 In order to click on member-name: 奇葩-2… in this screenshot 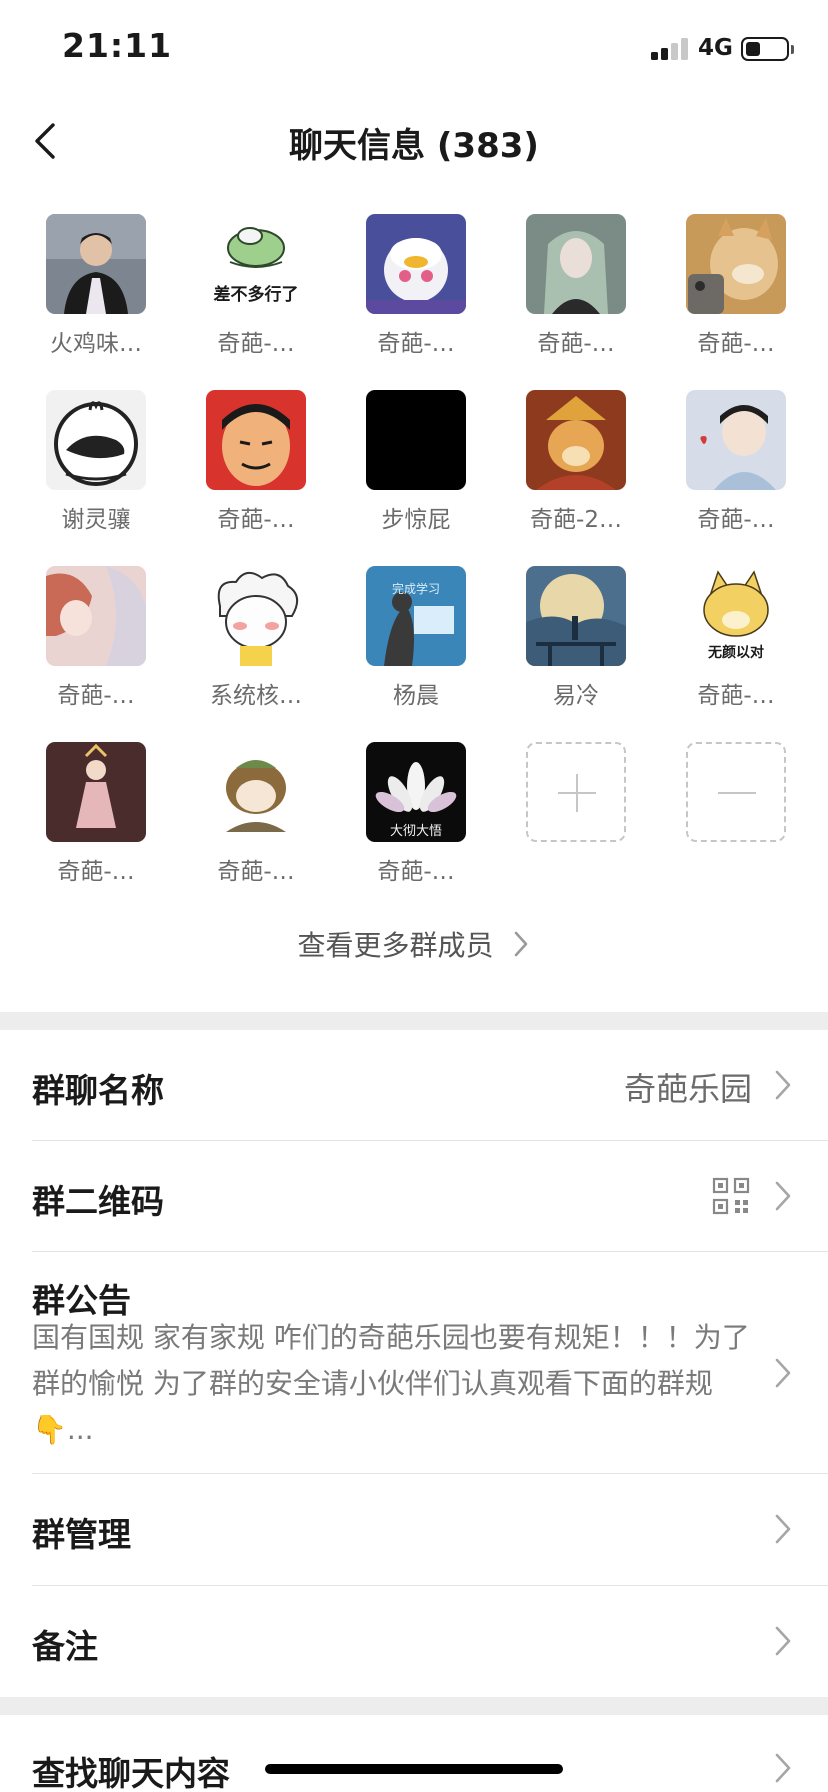, I will do `click(576, 520)`.